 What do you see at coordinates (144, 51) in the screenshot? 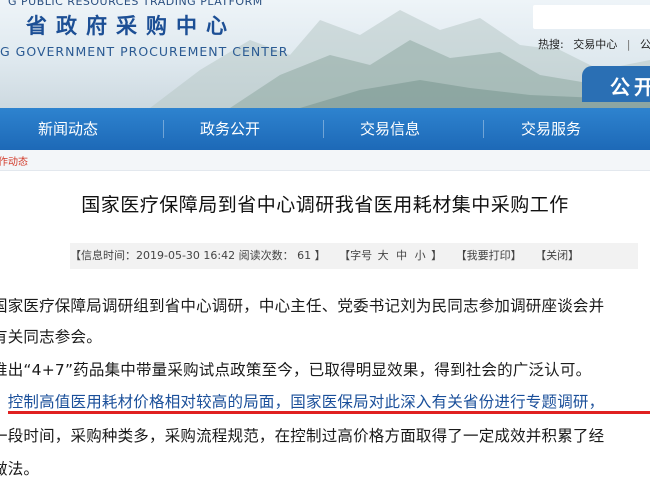
I see `site-english-title: G GOVERNMENT PROCUREMENT CENTER` at bounding box center [144, 51].